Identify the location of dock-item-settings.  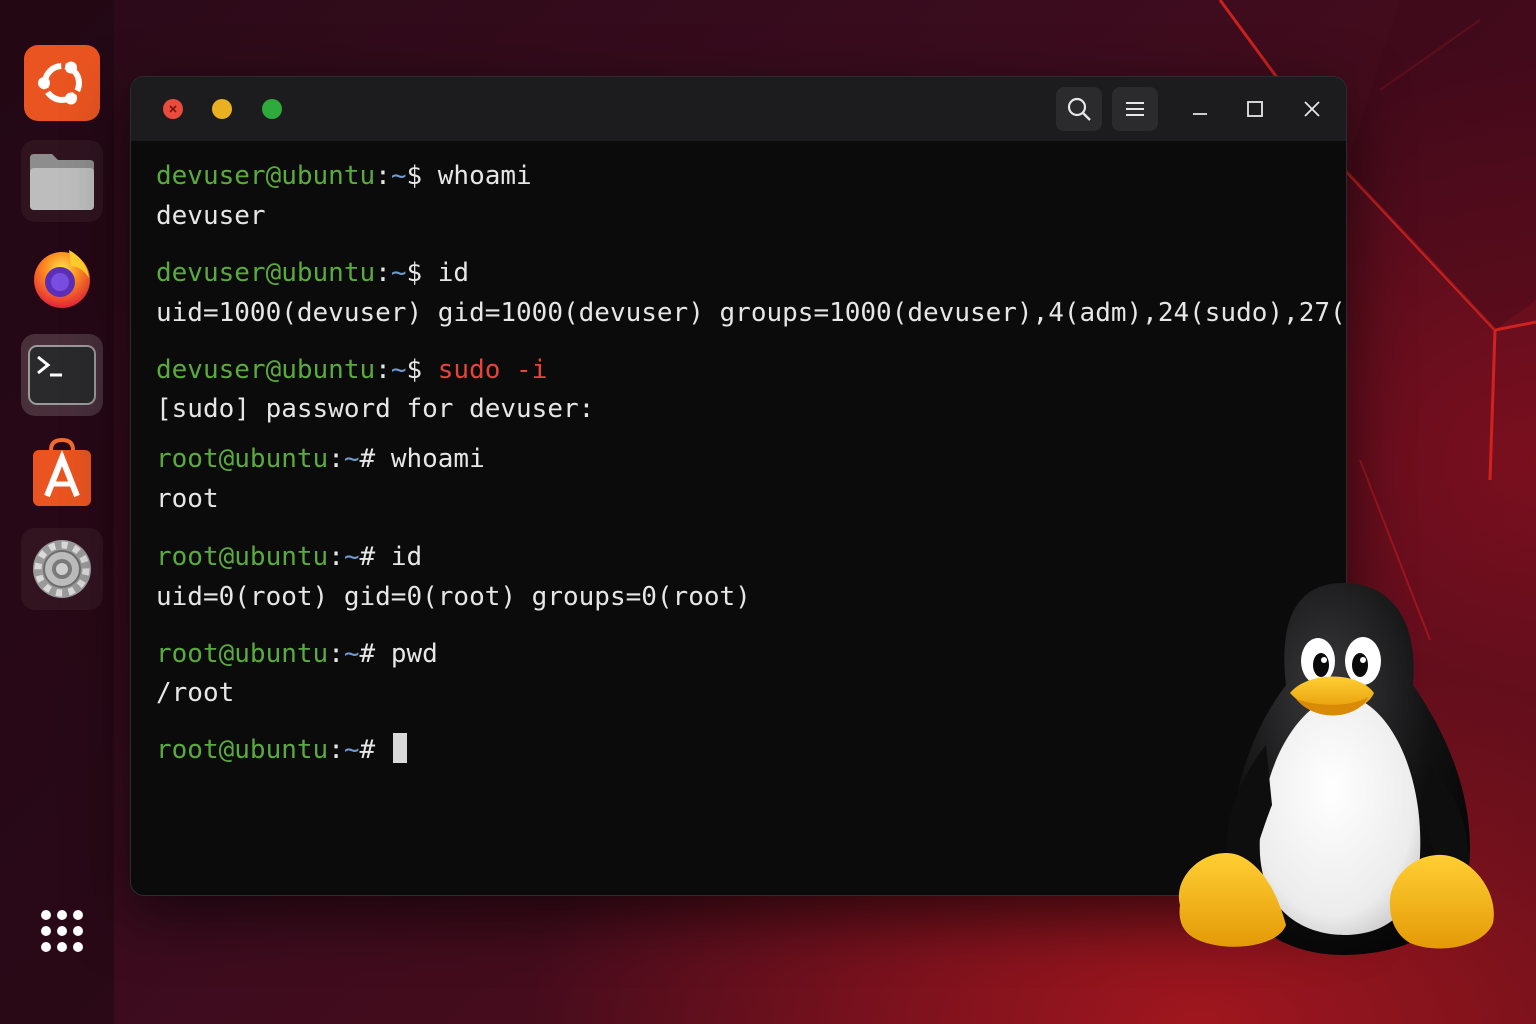
(62, 569).